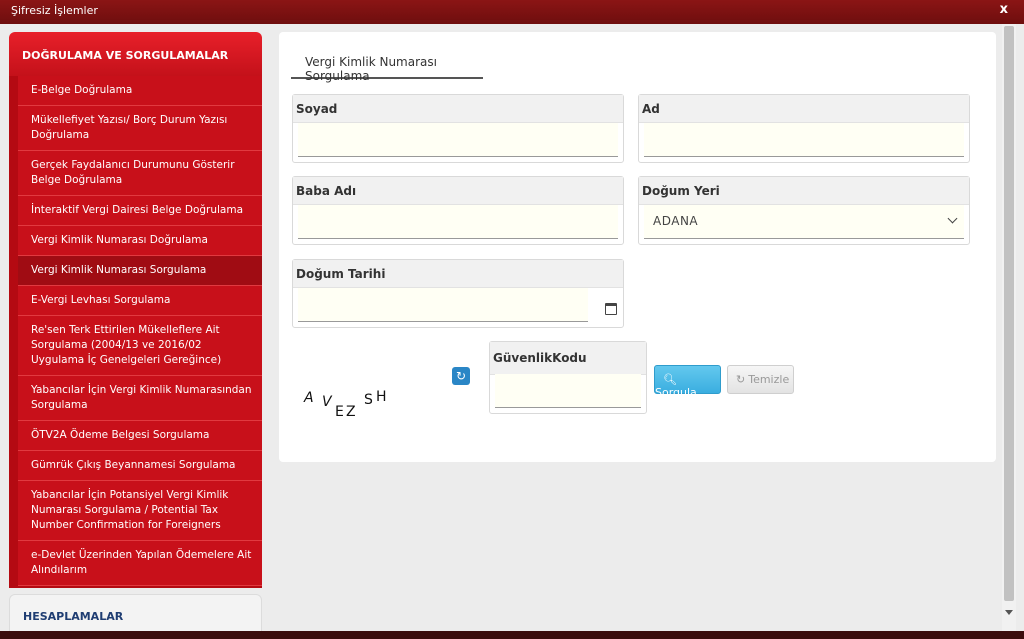 This screenshot has width=1024, height=639. Describe the element at coordinates (339, 412) in the screenshot. I see `captcha-char: E` at that location.